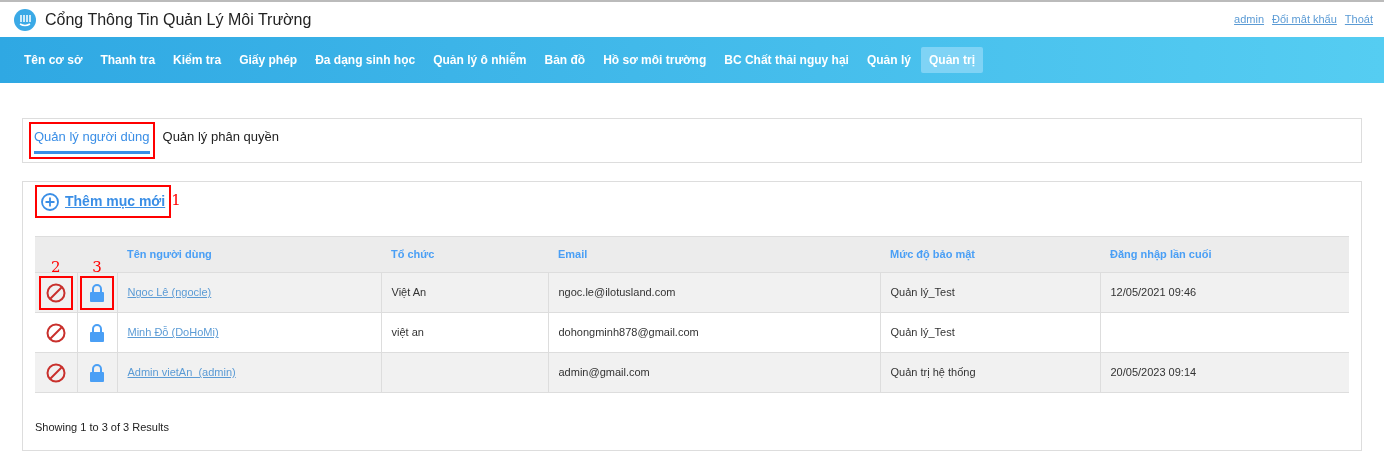  I want to click on header-link: admin, so click(1249, 19).